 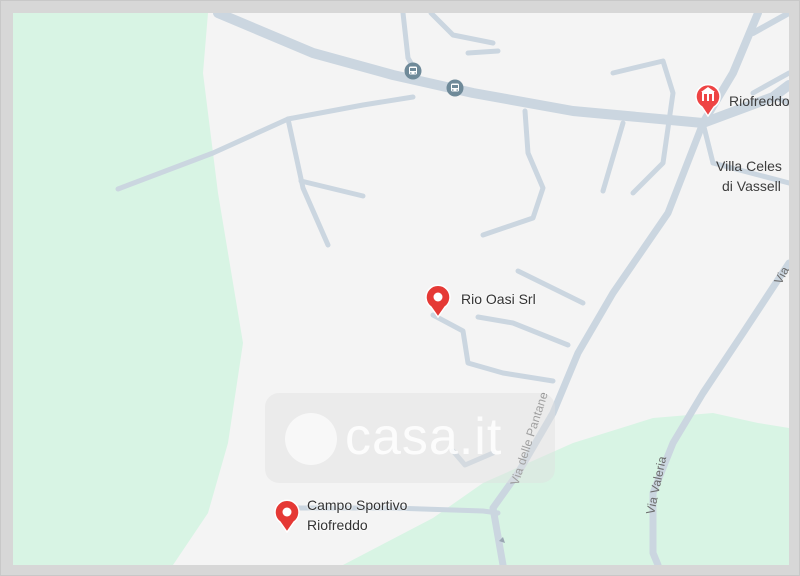 I want to click on place-label-villa-line2: di Vassell, so click(x=751, y=186).